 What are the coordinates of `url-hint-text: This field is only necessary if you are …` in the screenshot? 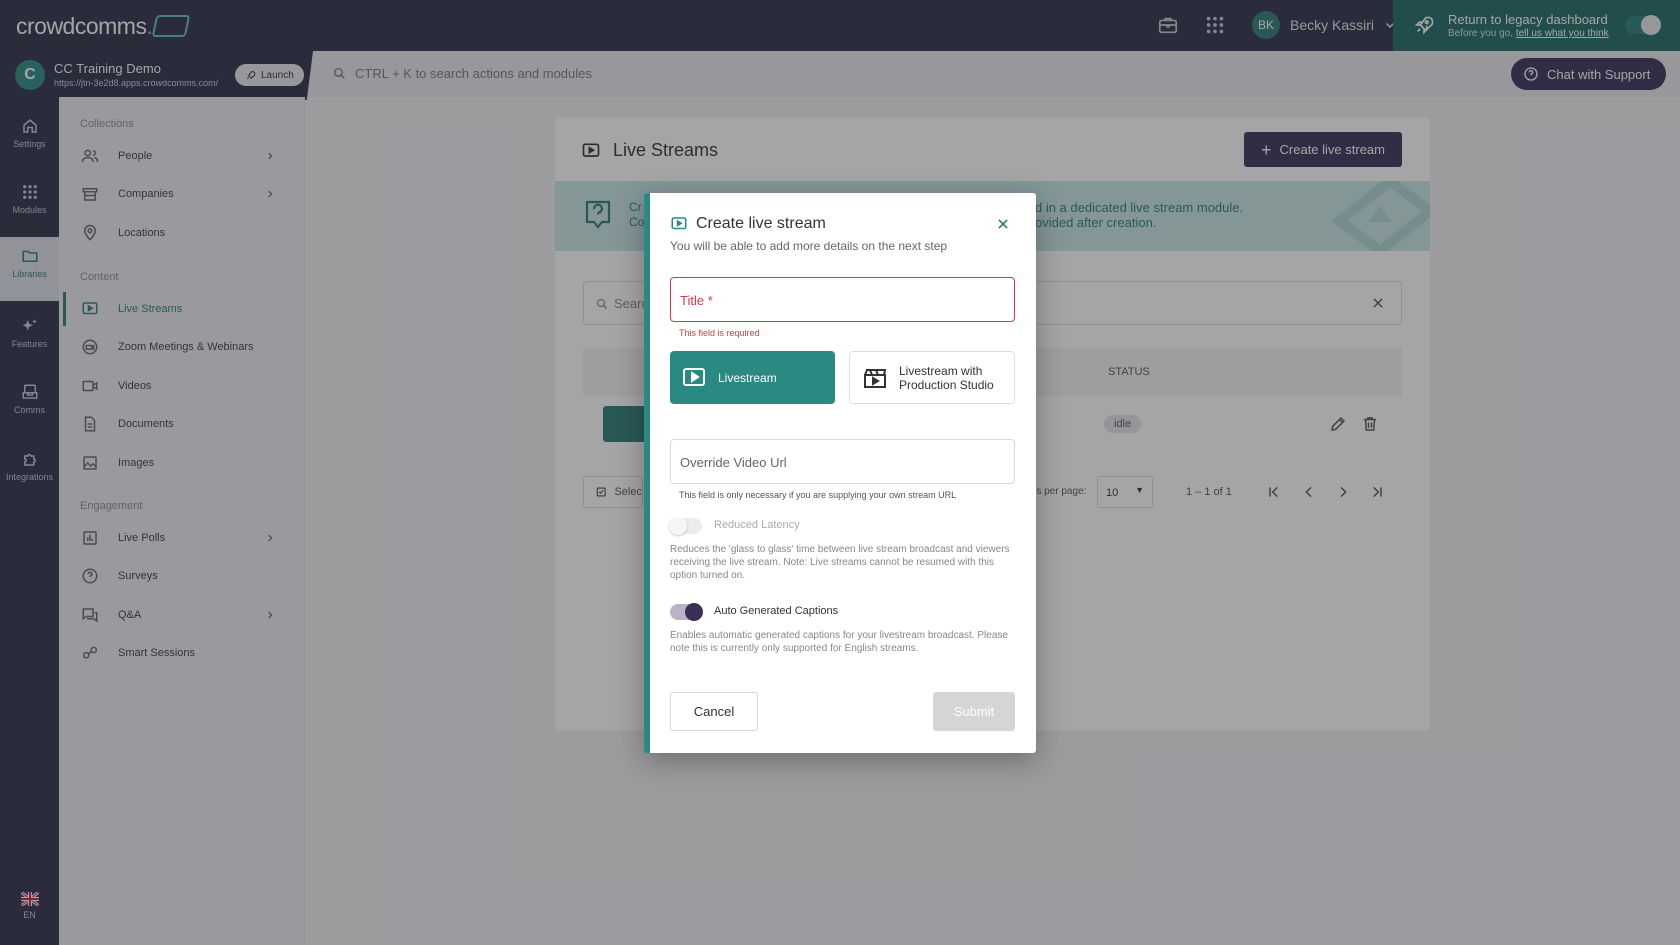 It's located at (818, 495).